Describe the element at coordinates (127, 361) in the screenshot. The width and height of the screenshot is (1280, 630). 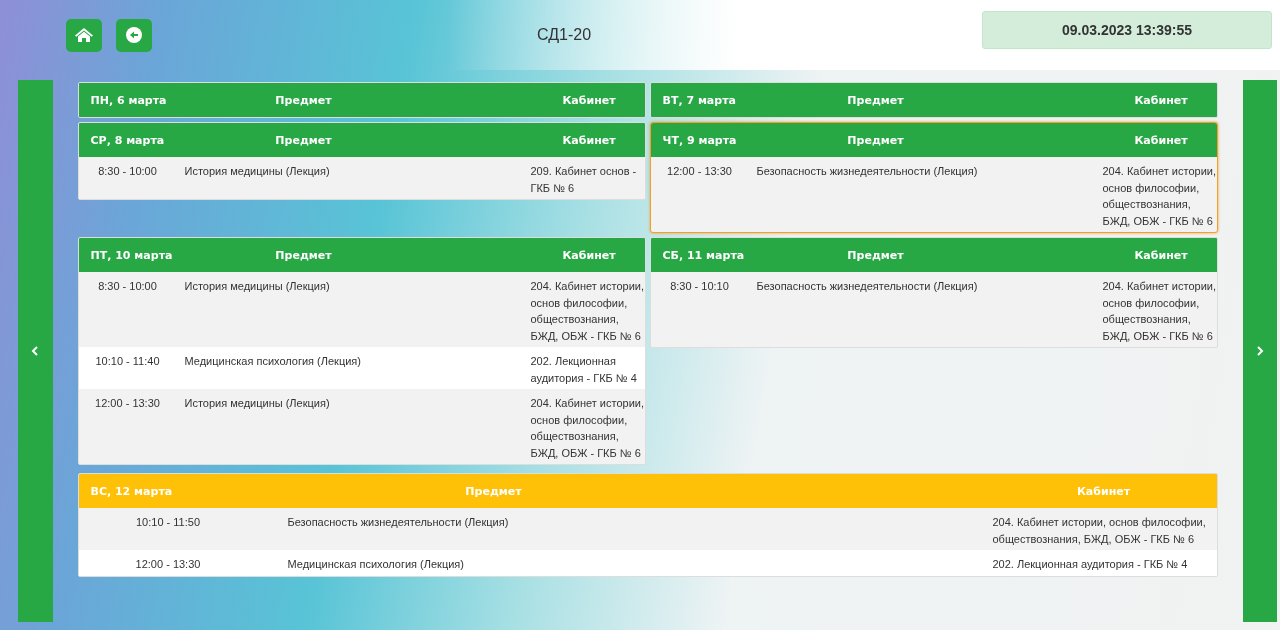
I see `lesson-time: 10:10 - 11:40` at that location.